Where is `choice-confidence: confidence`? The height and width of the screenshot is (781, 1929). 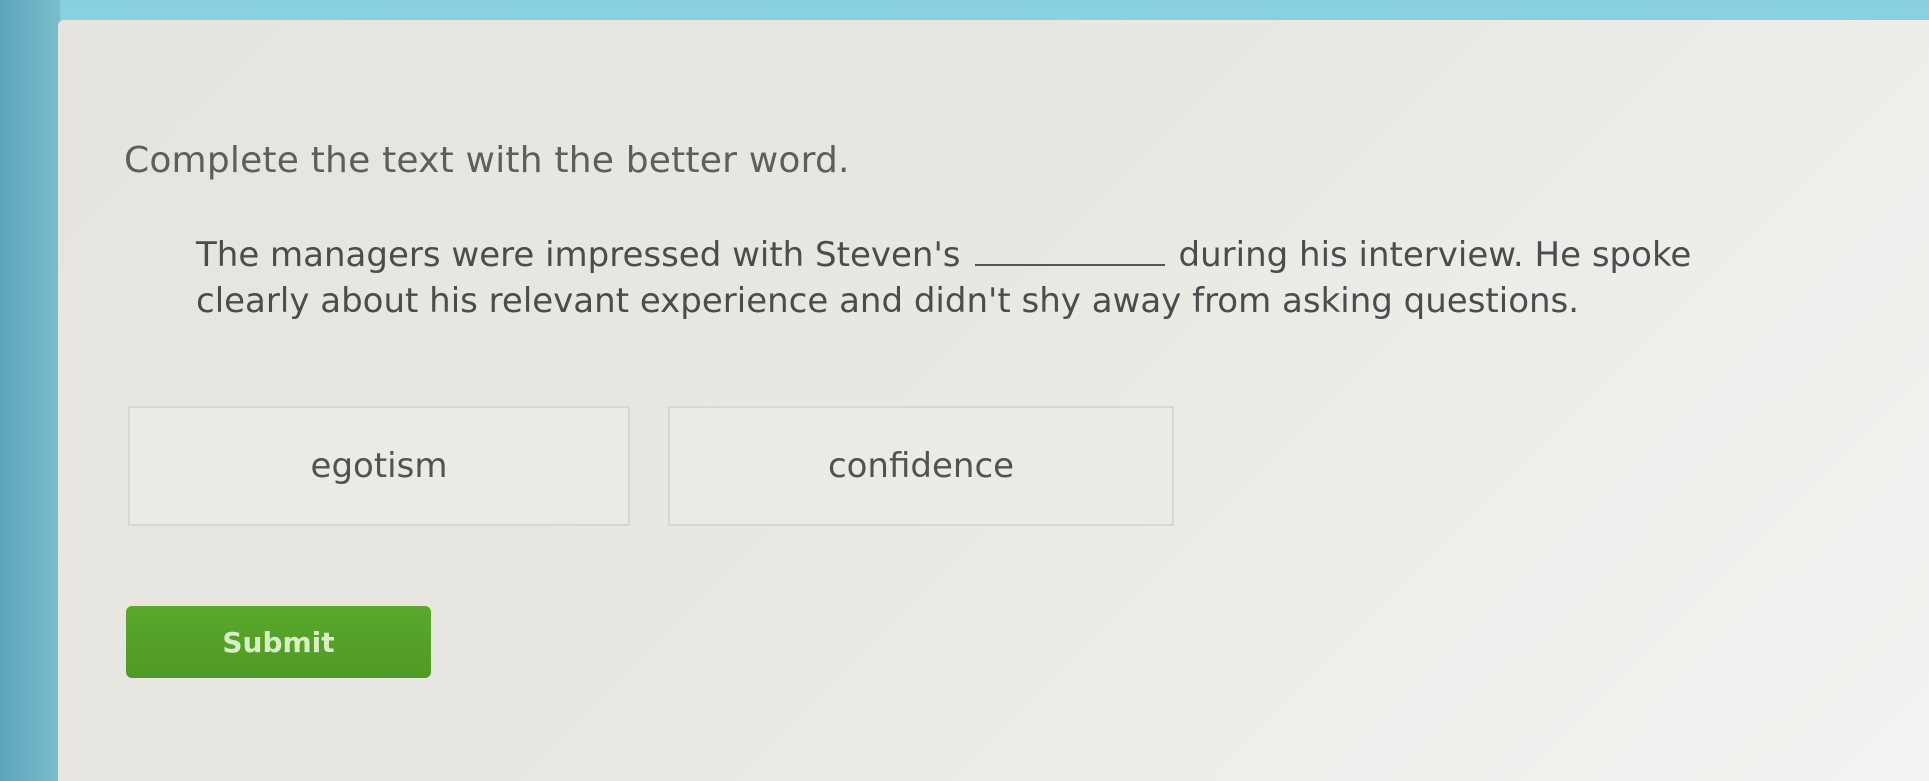 choice-confidence: confidence is located at coordinates (921, 466).